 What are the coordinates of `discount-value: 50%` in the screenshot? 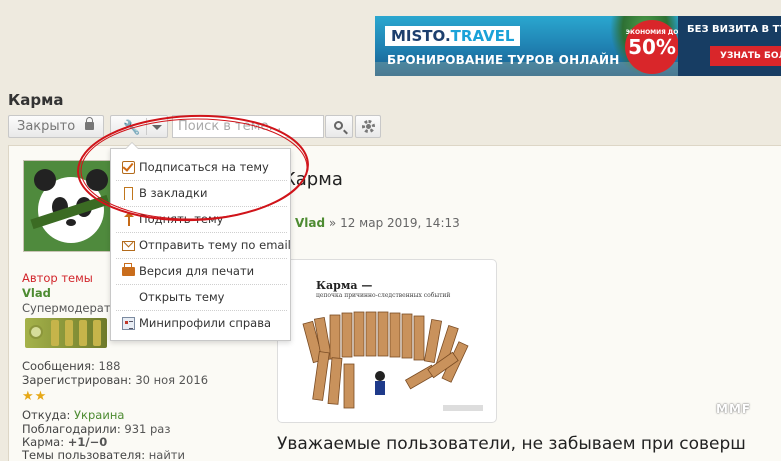 It's located at (652, 47).